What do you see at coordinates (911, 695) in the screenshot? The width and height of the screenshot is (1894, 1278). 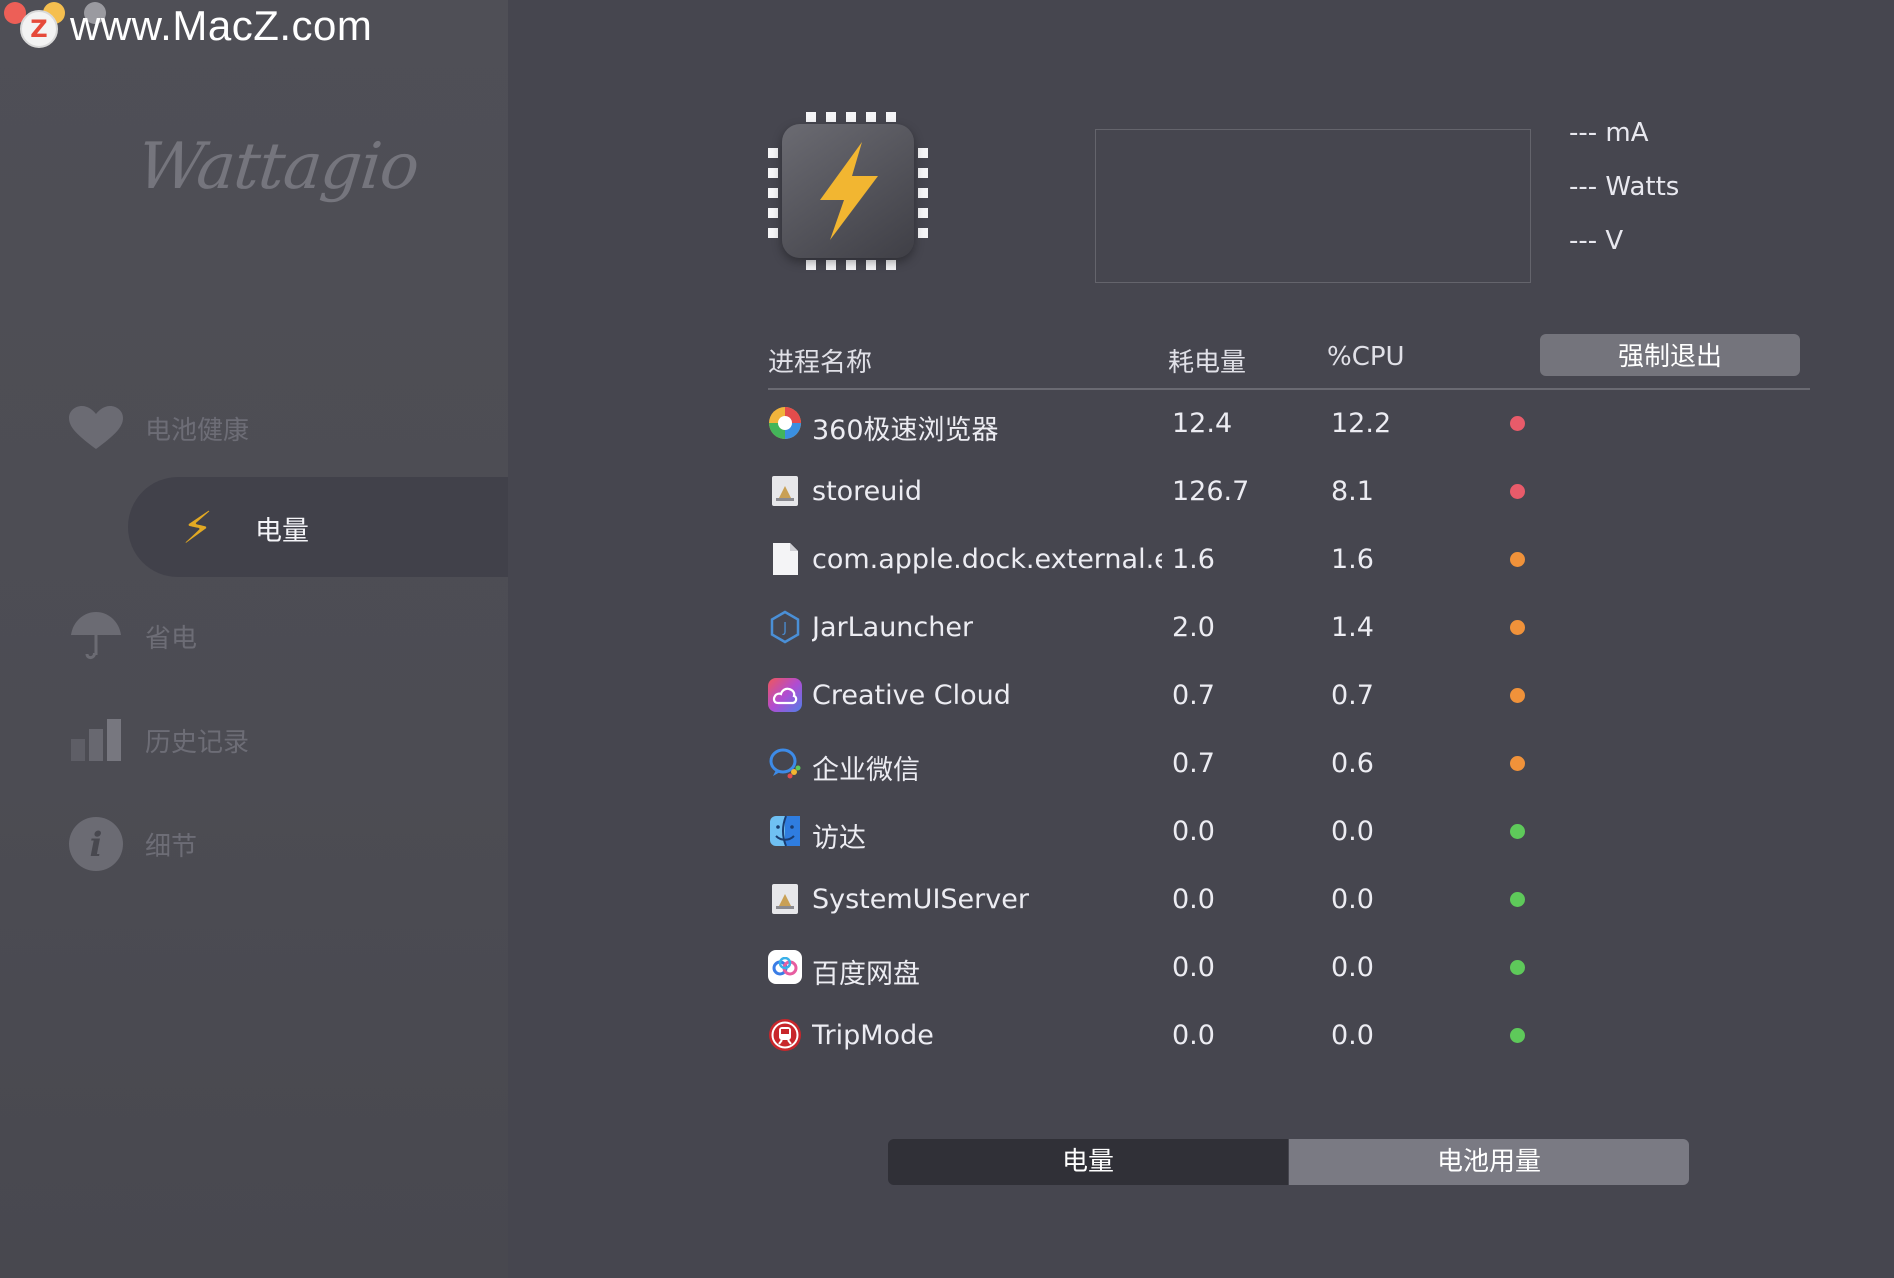 I see `process-name: Creative Cloud` at bounding box center [911, 695].